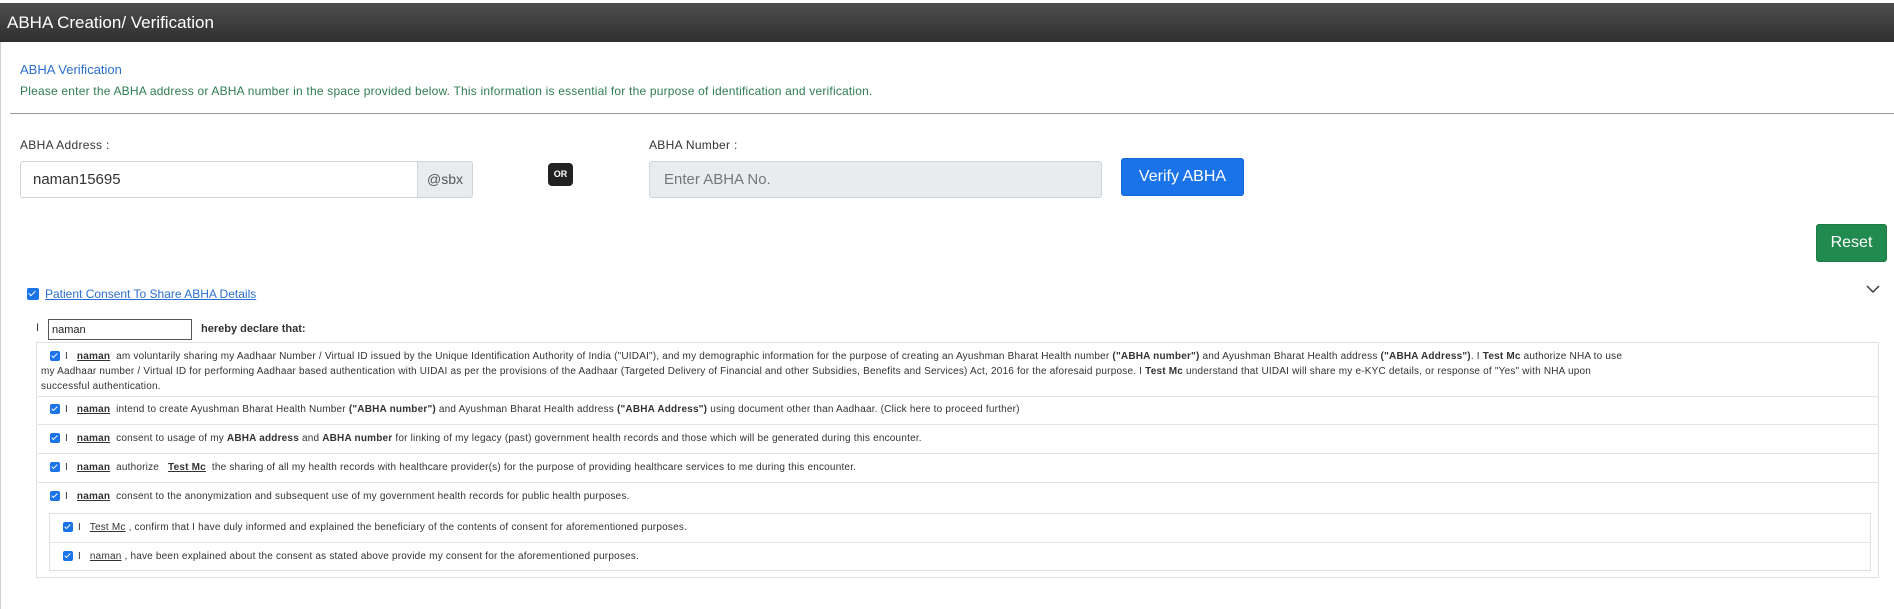 This screenshot has width=1894, height=609. I want to click on abha-number-label: ABHA Number :, so click(693, 145).